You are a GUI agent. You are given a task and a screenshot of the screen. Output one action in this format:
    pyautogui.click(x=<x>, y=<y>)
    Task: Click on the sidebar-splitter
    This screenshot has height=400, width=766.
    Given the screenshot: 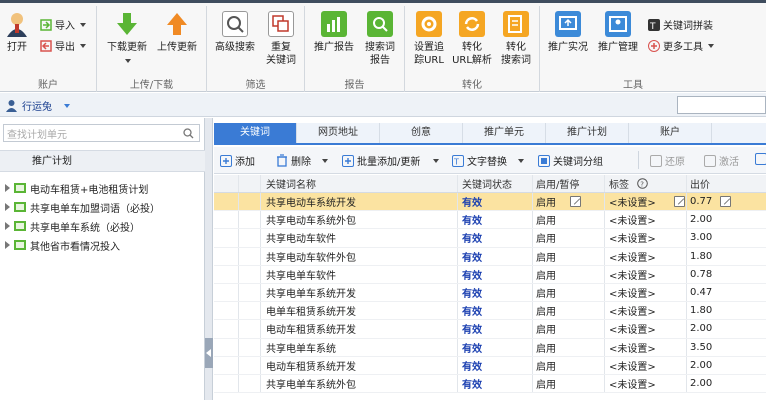 What is the action you would take?
    pyautogui.click(x=209, y=259)
    